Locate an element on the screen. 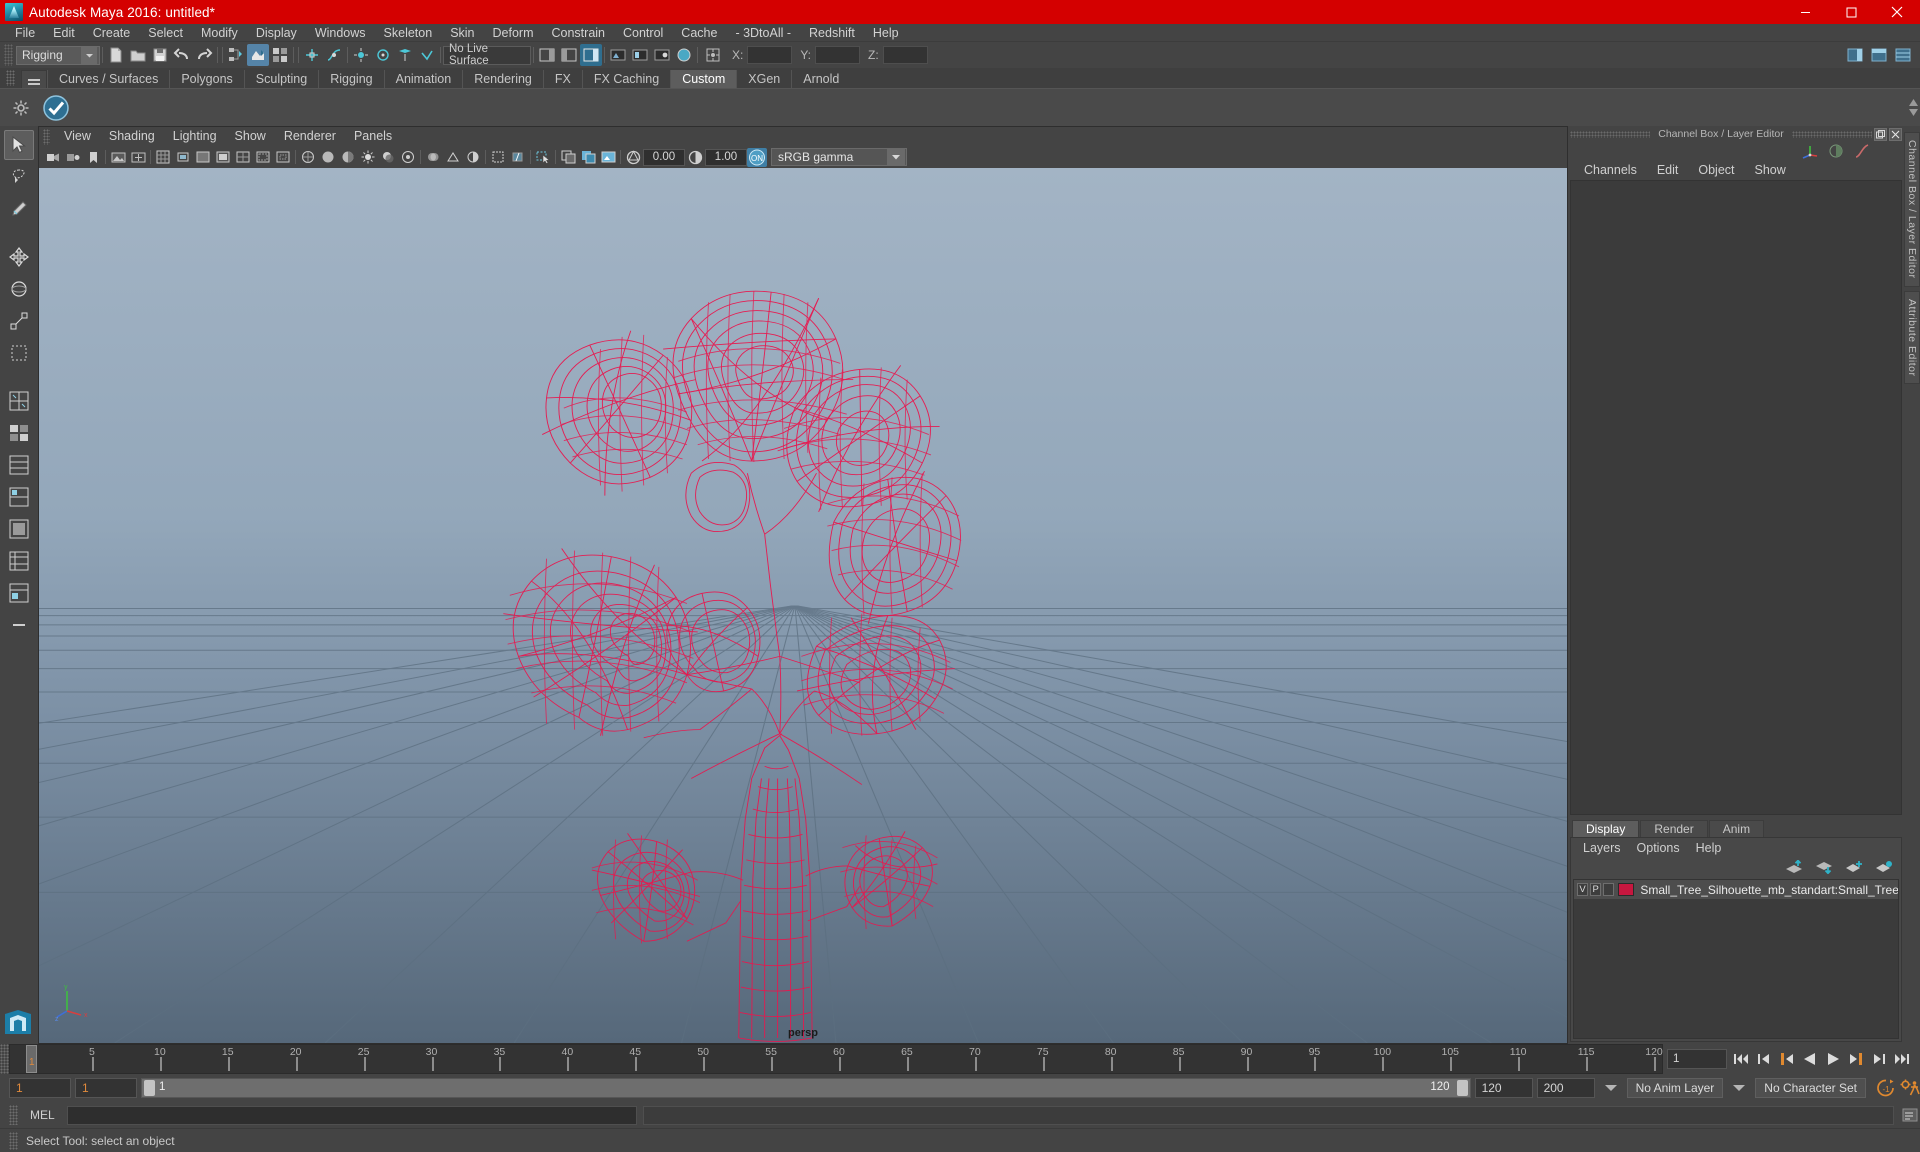  color-management-toggle: ON is located at coordinates (757, 157).